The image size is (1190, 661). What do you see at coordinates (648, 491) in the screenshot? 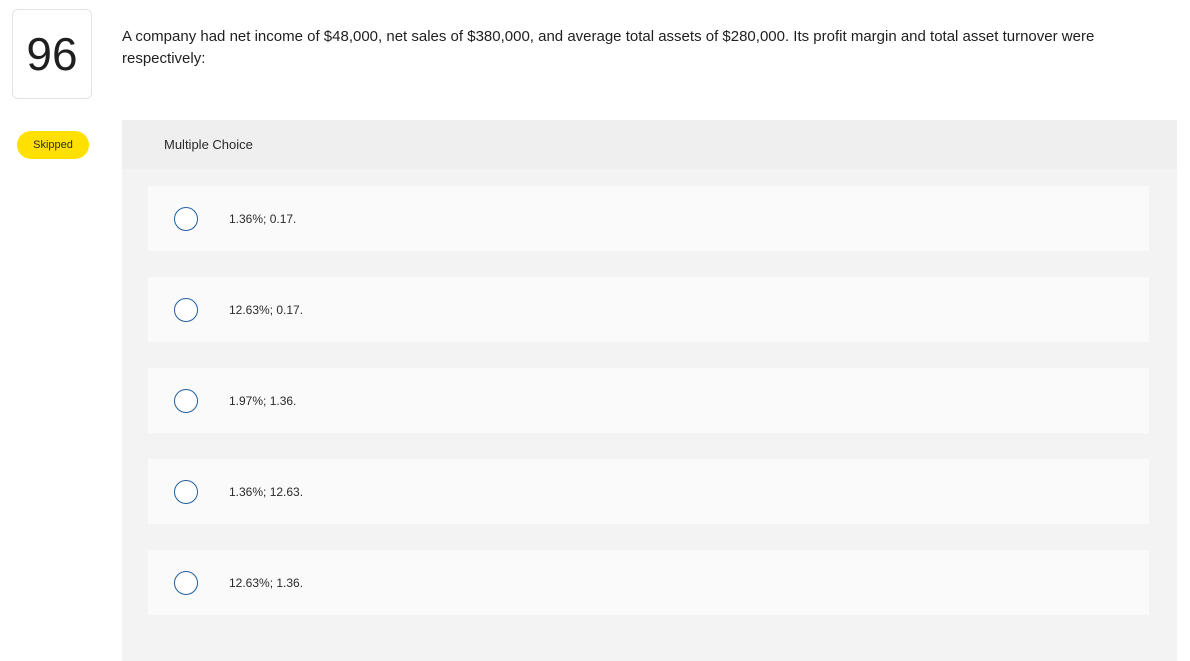
I see `choice-option-4: 1.36%; 12.63.` at bounding box center [648, 491].